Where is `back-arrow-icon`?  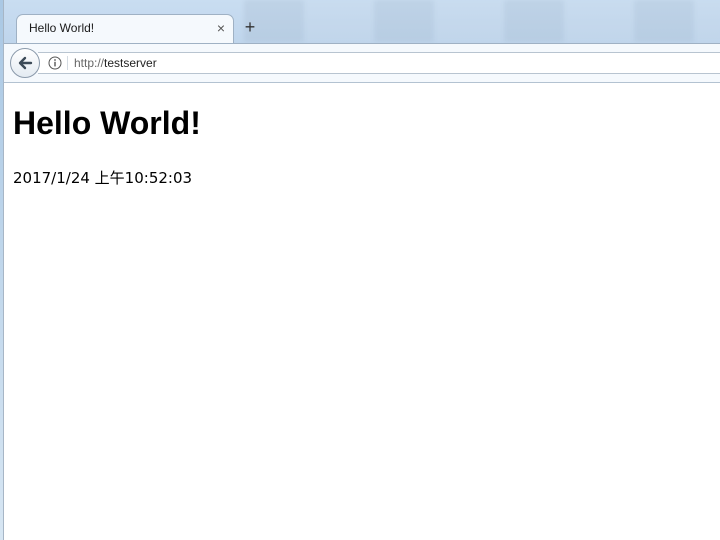
back-arrow-icon is located at coordinates (25, 63).